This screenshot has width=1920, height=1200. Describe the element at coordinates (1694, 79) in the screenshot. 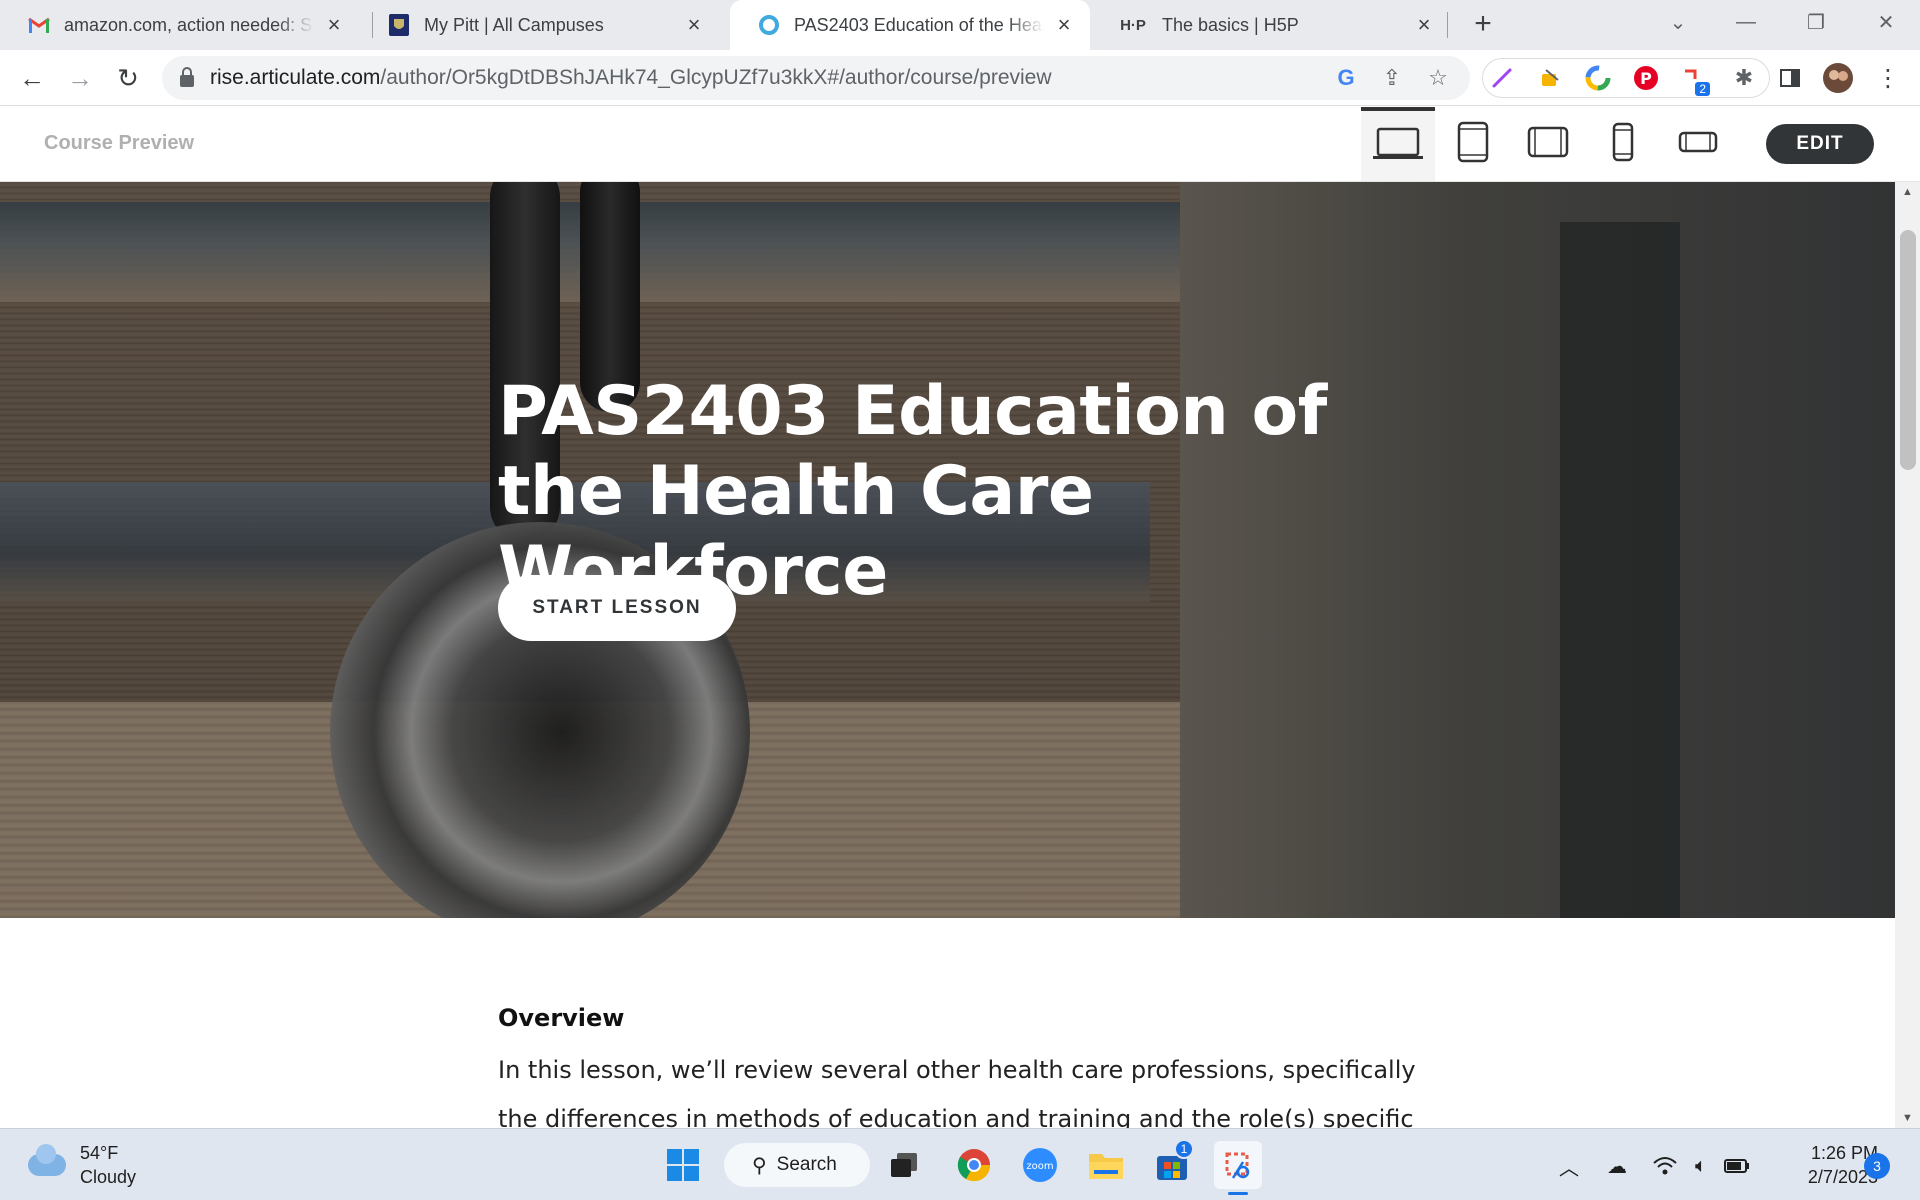

I see `screencast-extension-icon: 2` at that location.